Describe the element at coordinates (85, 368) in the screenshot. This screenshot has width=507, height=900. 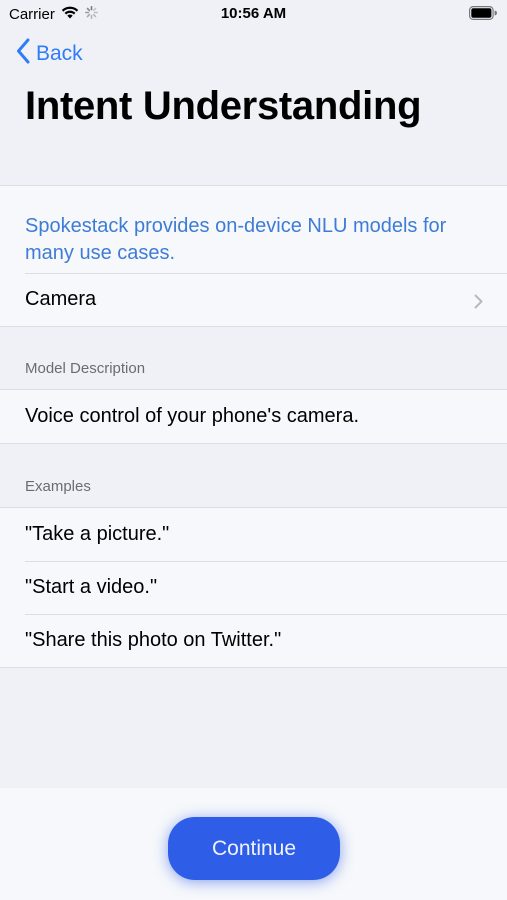
I see `model-description-header: Model Description` at that location.